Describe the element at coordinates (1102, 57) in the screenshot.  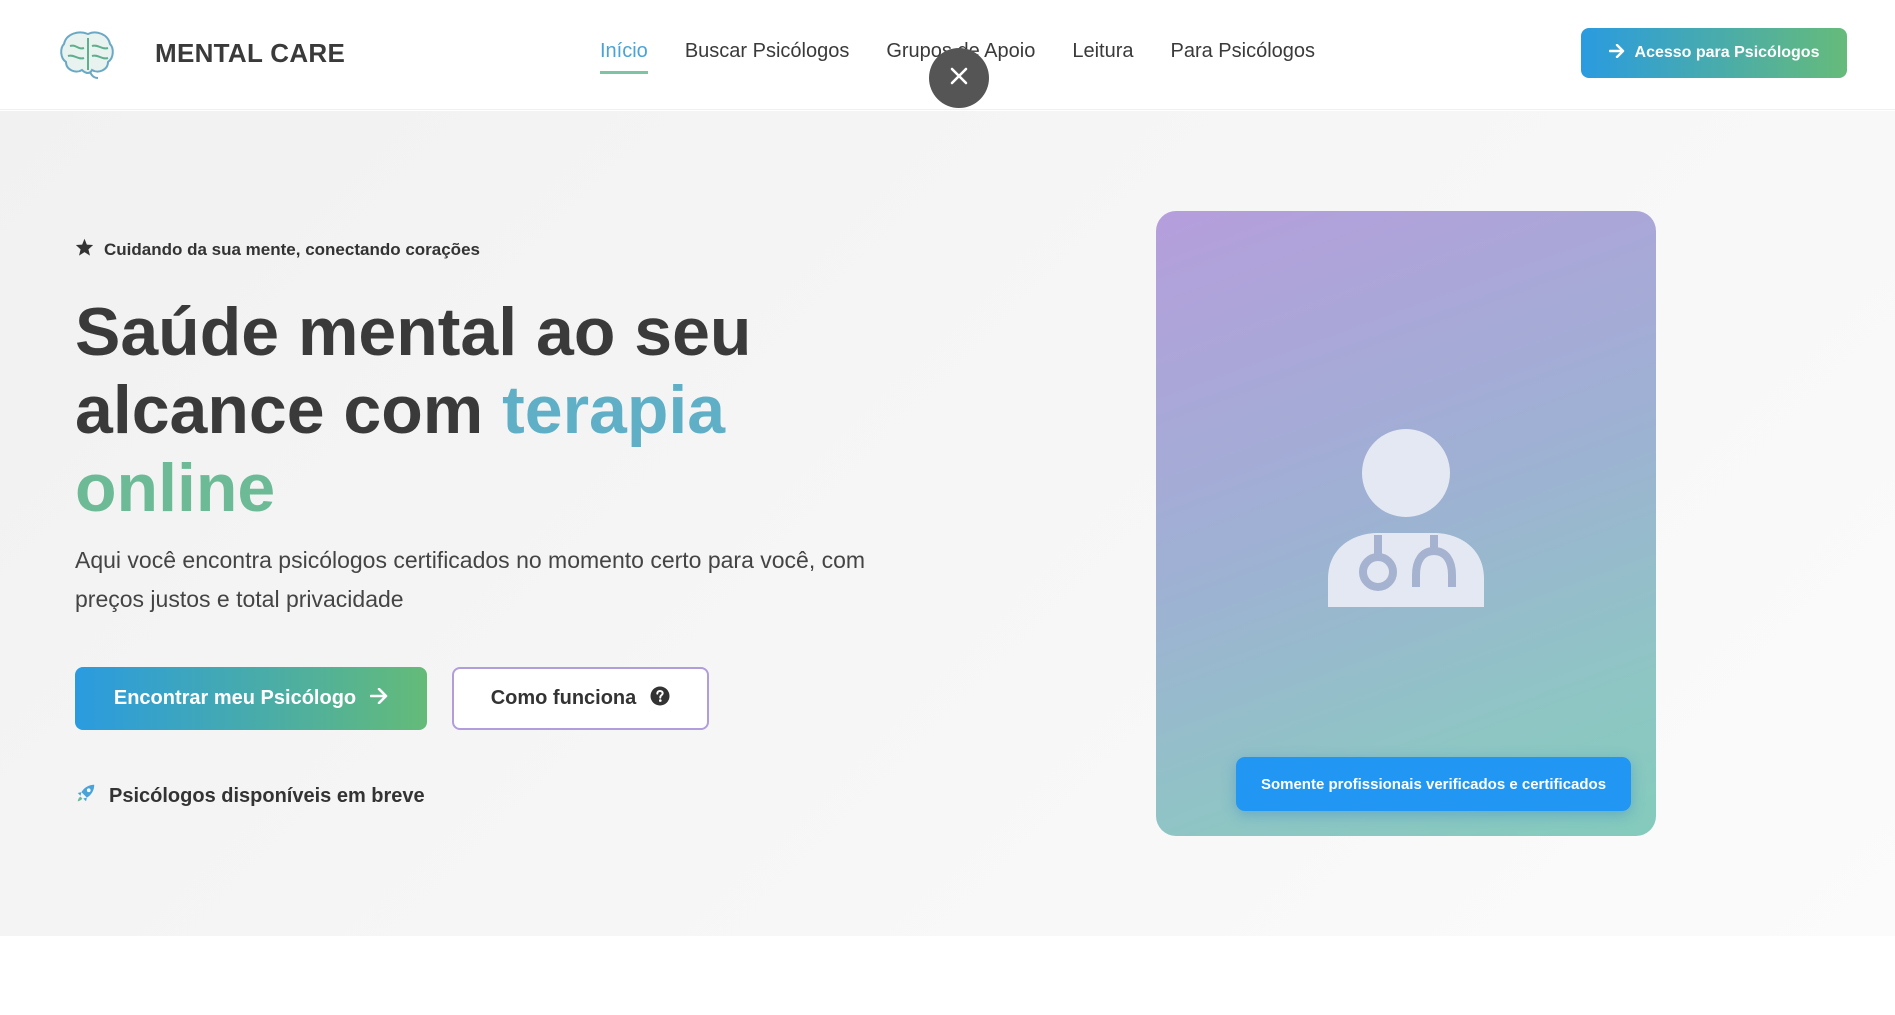
I see `nav-link-leitura: Leitura` at that location.